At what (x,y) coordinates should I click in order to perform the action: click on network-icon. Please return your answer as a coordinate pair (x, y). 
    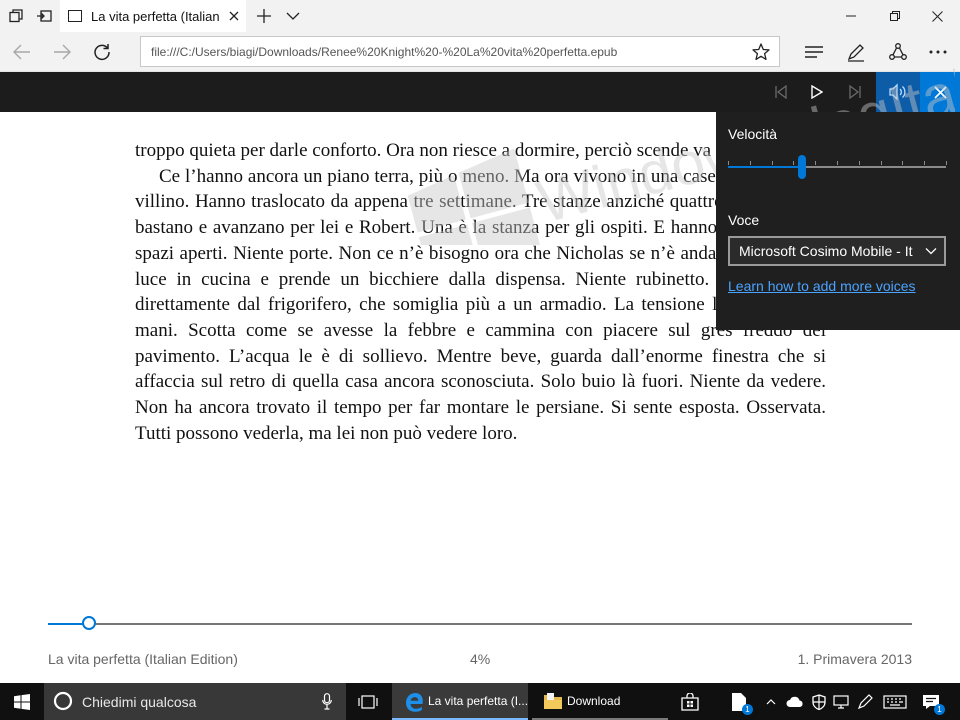
    Looking at the image, I should click on (841, 701).